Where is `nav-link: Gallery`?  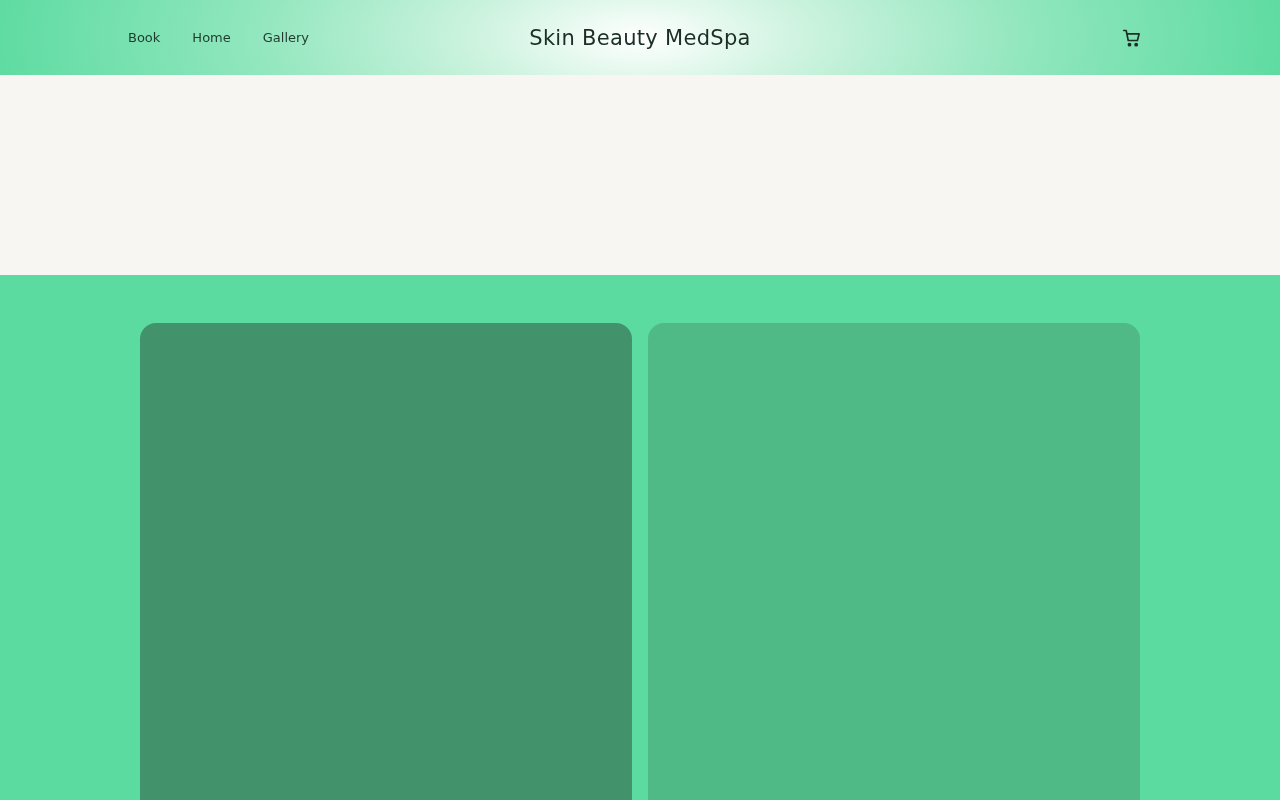 nav-link: Gallery is located at coordinates (286, 37).